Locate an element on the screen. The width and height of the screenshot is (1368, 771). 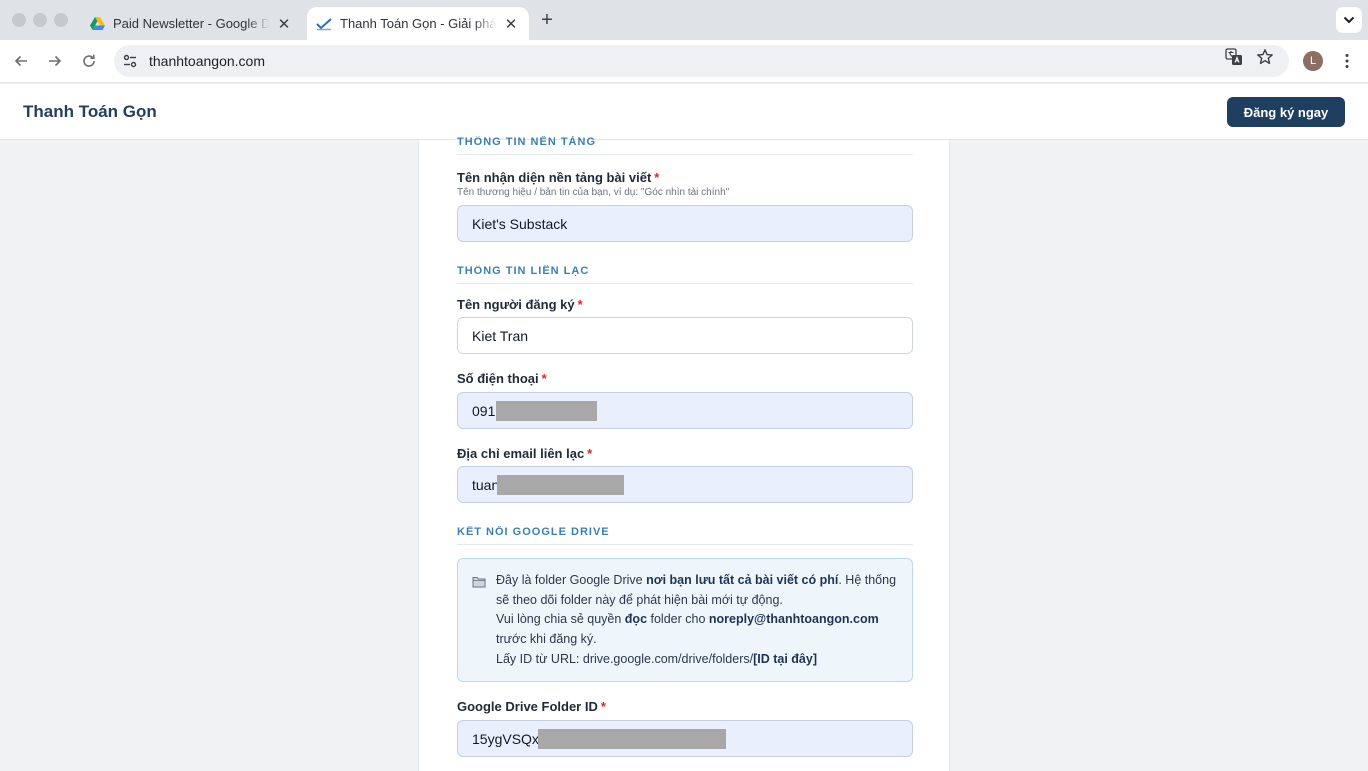
address-bar: thanhtoangon.com is located at coordinates (701, 61).